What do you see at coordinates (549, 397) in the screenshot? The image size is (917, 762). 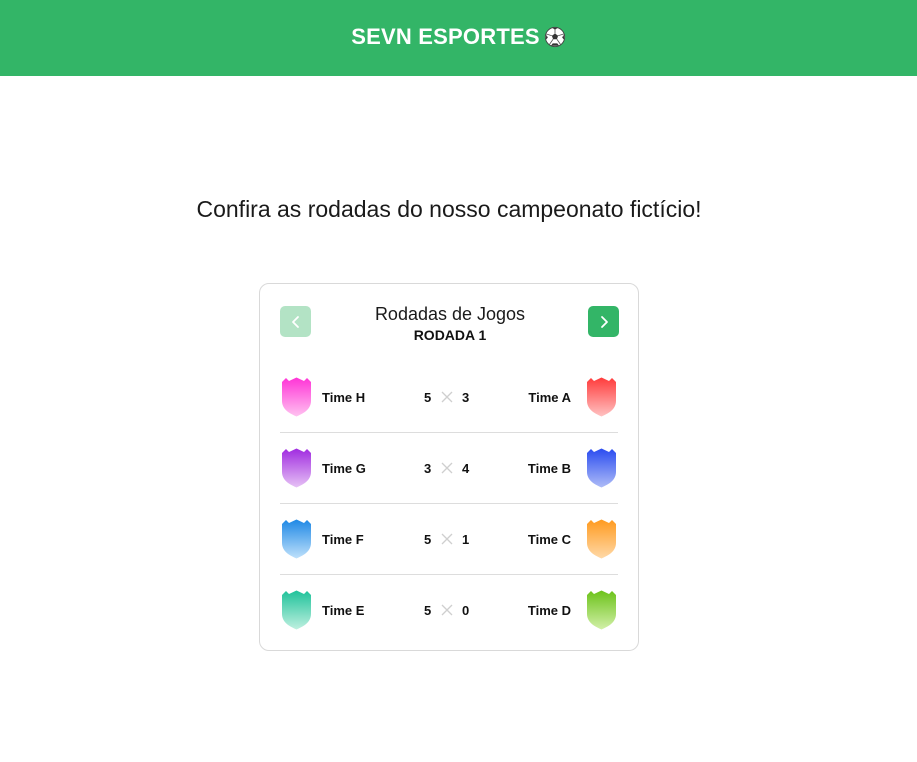 I see `away-team-name: Time A` at bounding box center [549, 397].